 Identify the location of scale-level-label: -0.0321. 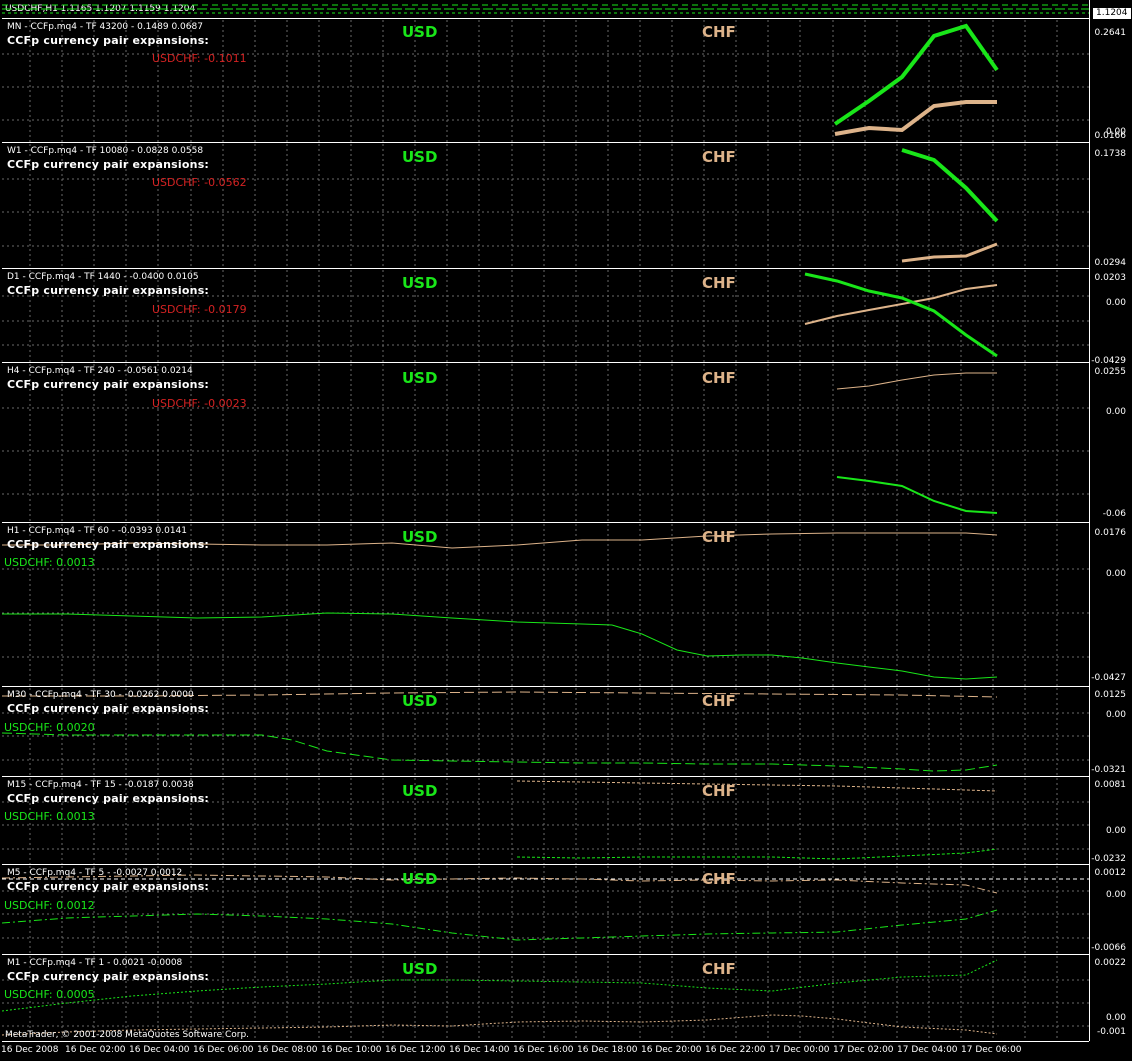
(1108, 770).